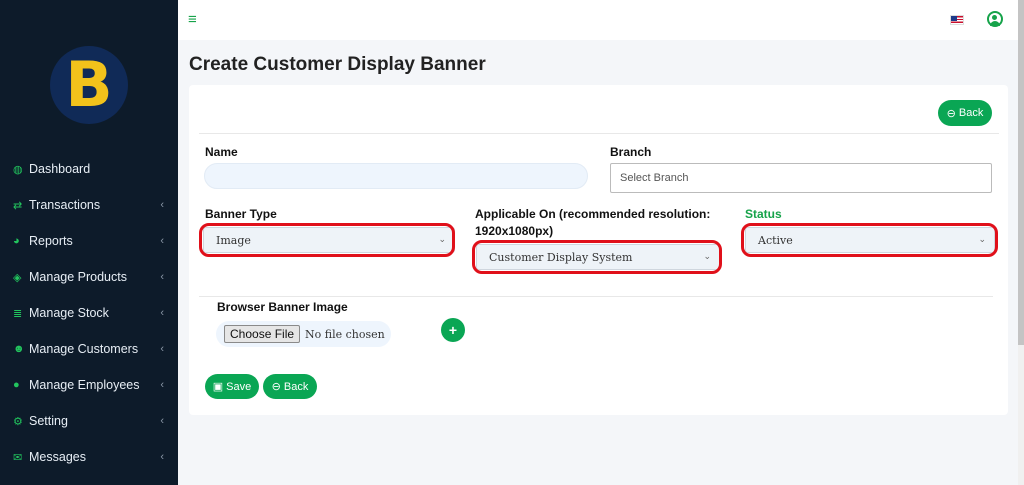 This screenshot has height=485, width=1024. What do you see at coordinates (16, 385) in the screenshot?
I see `user-icon: ●` at bounding box center [16, 385].